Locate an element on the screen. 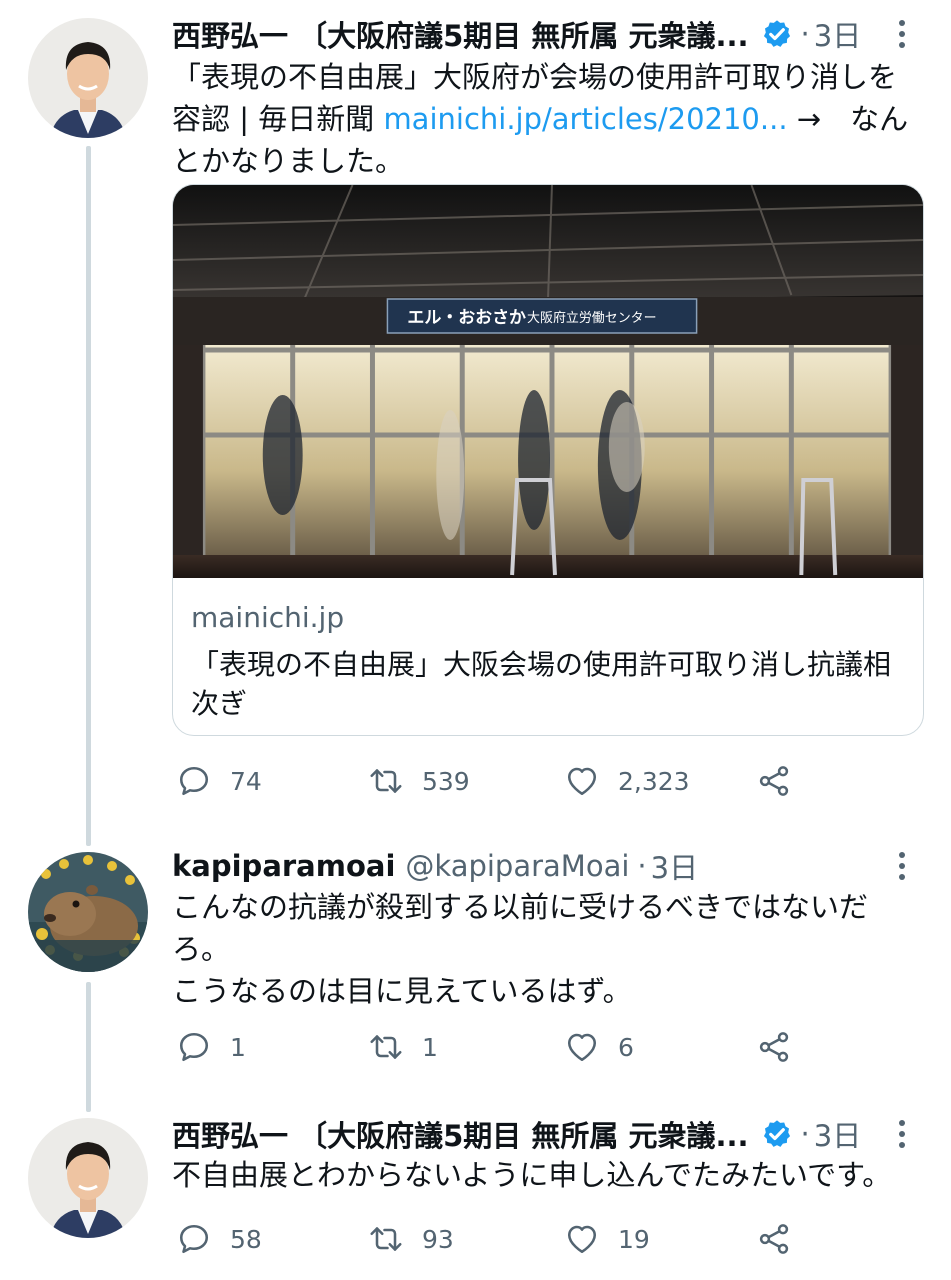 The image size is (951, 1280). reply-count: 58 is located at coordinates (246, 1239).